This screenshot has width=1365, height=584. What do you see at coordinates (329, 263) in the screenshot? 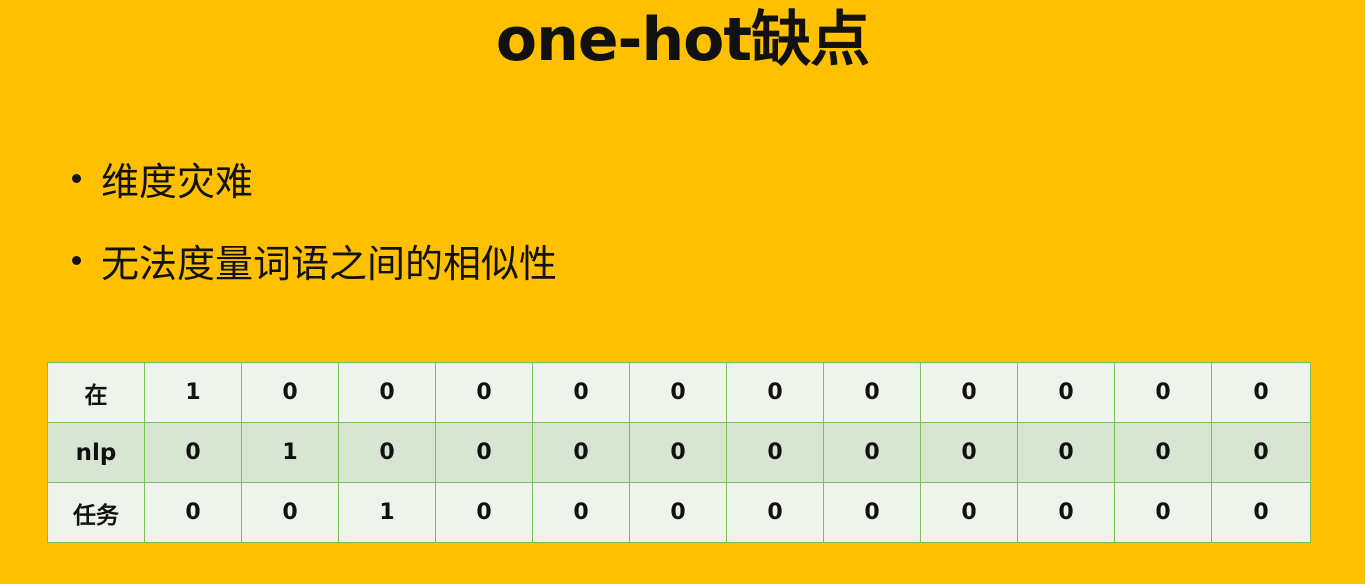
I see `bullet-text: 无法度量词语之间的相似性` at bounding box center [329, 263].